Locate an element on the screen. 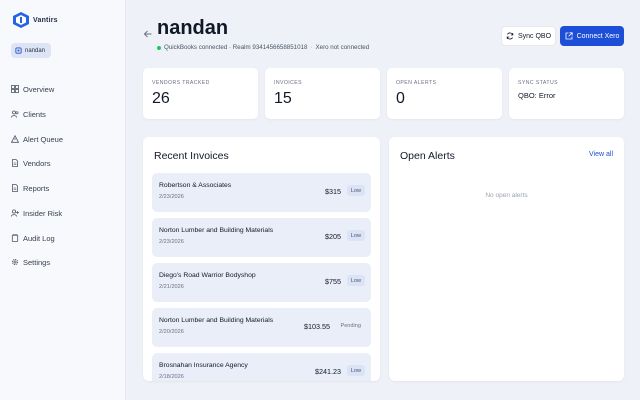  sidebar-item-label: Insider Risk is located at coordinates (43, 213).